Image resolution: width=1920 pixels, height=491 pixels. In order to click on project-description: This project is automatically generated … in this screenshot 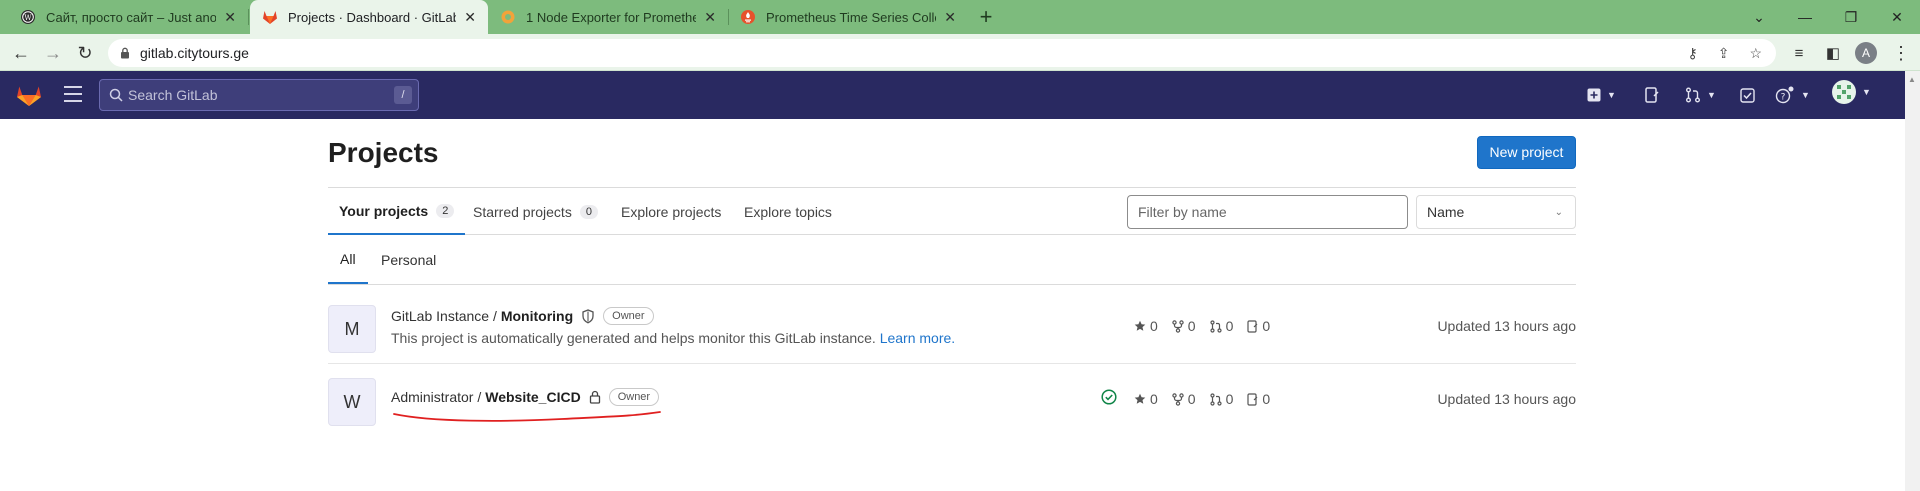, I will do `click(673, 338)`.